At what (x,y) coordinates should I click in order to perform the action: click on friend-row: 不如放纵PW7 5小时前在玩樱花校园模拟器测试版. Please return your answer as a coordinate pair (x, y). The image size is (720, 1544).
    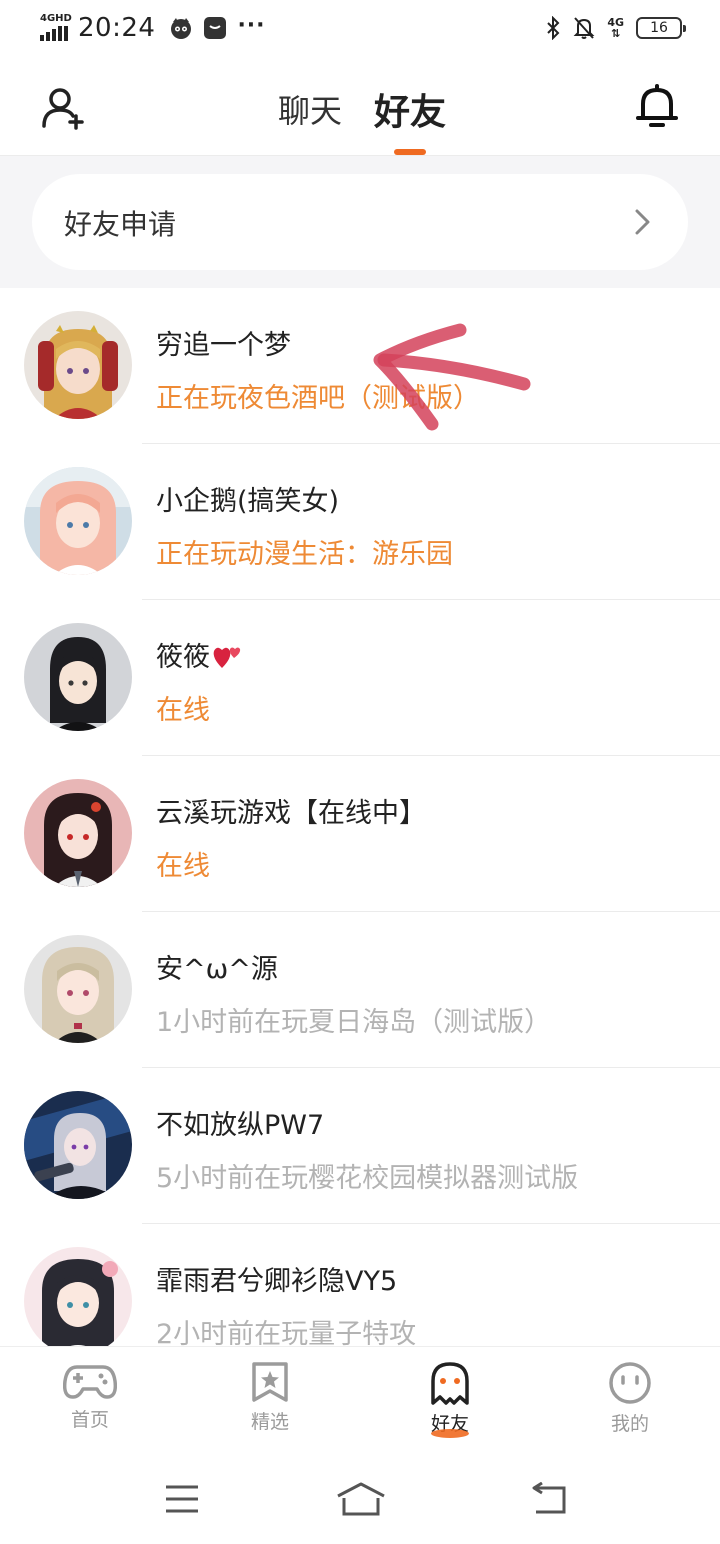
    Looking at the image, I should click on (360, 1146).